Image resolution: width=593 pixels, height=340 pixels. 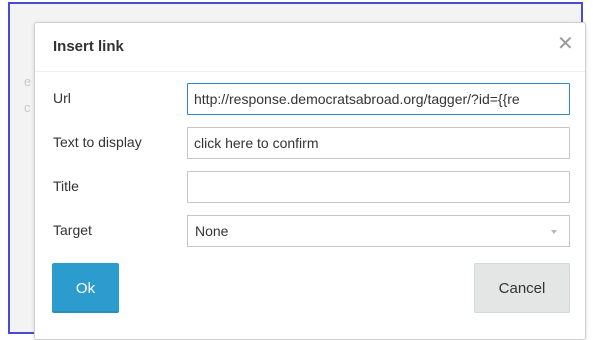 I want to click on target-select: None, so click(x=378, y=231).